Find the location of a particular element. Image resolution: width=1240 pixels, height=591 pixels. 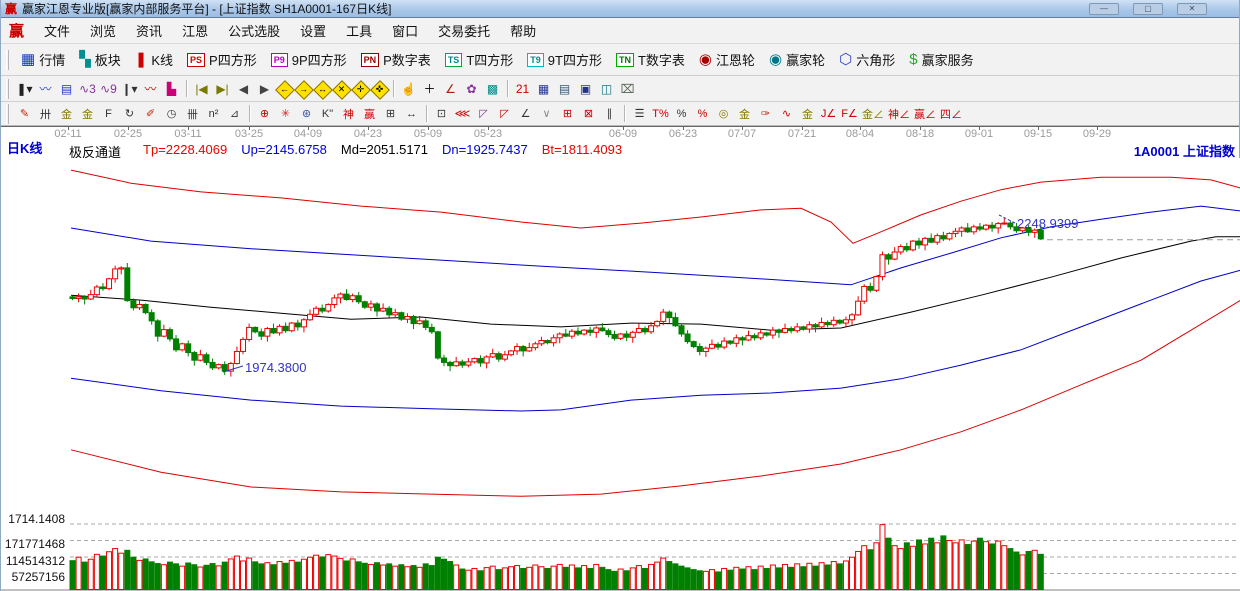

crosshair-tool-button: ＋ is located at coordinates (429, 89).